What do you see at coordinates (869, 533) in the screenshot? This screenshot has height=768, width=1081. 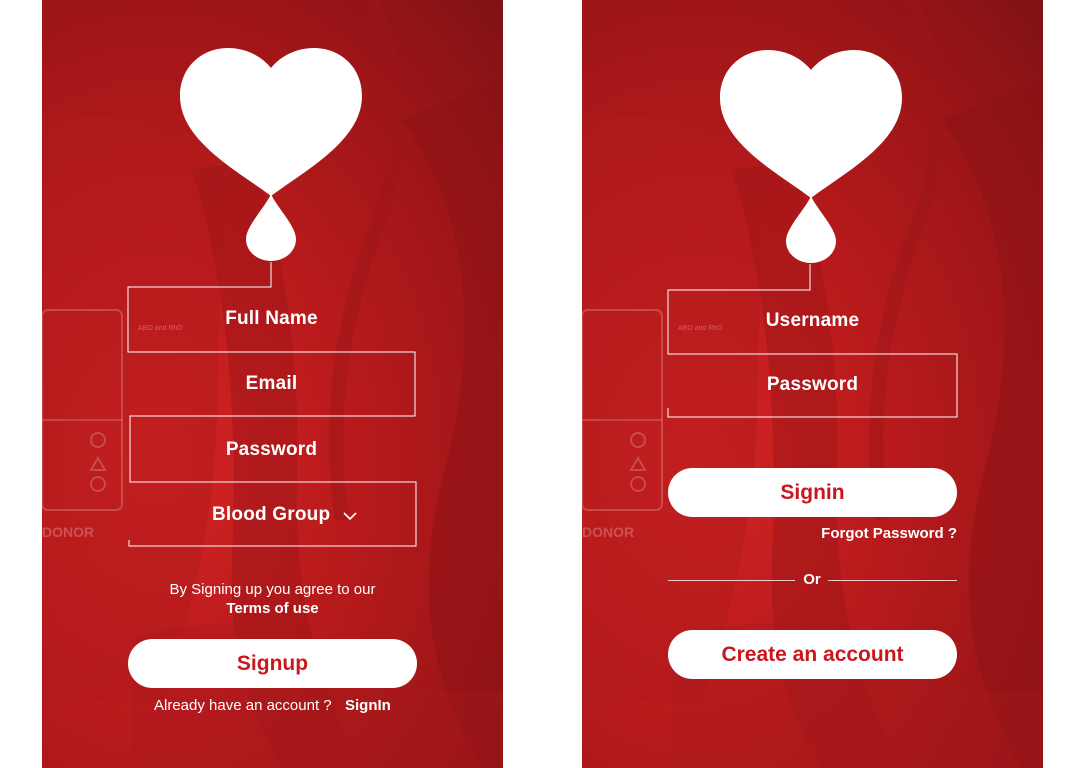 I see `forgot-password-link: Forgot Password ?` at bounding box center [869, 533].